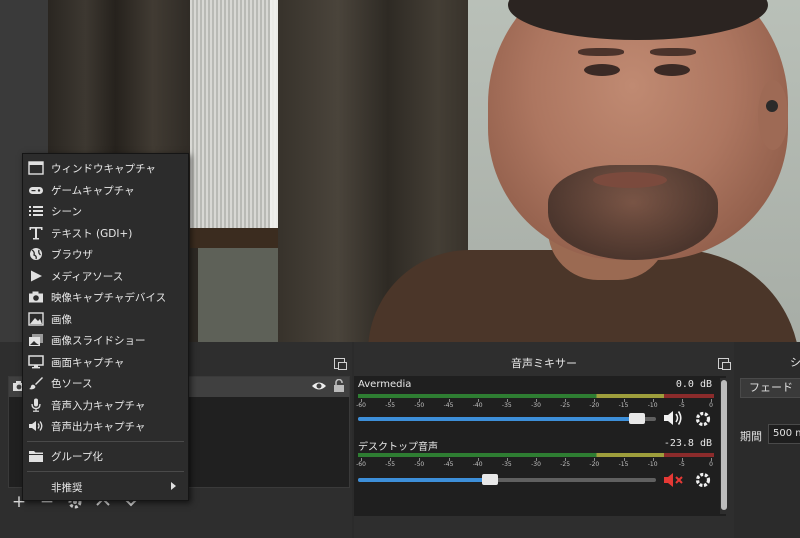  Describe the element at coordinates (105, 340) in the screenshot. I see `menu-item-image-slideshow: 画像スライドショー` at that location.